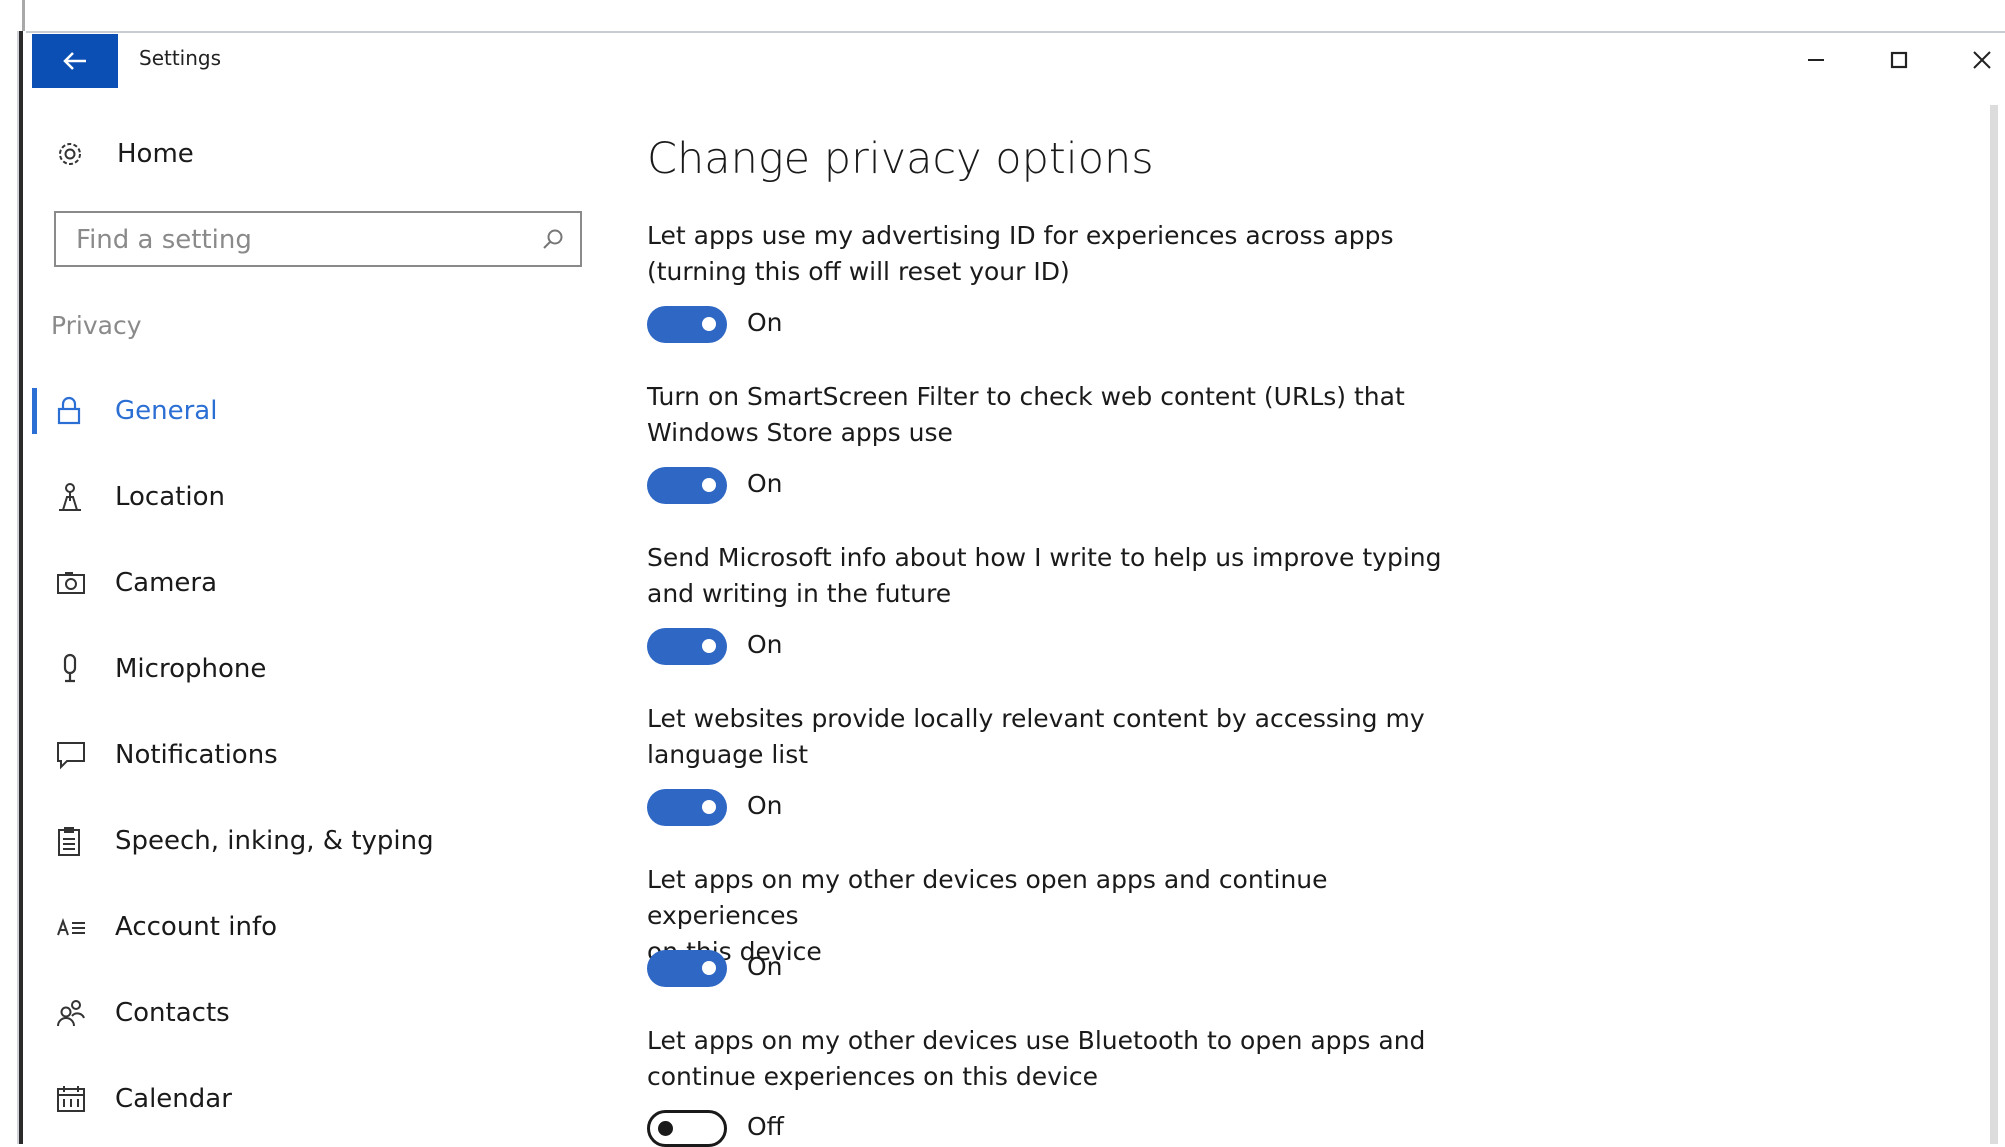  What do you see at coordinates (687, 485) in the screenshot?
I see `smartscreen-toggle` at bounding box center [687, 485].